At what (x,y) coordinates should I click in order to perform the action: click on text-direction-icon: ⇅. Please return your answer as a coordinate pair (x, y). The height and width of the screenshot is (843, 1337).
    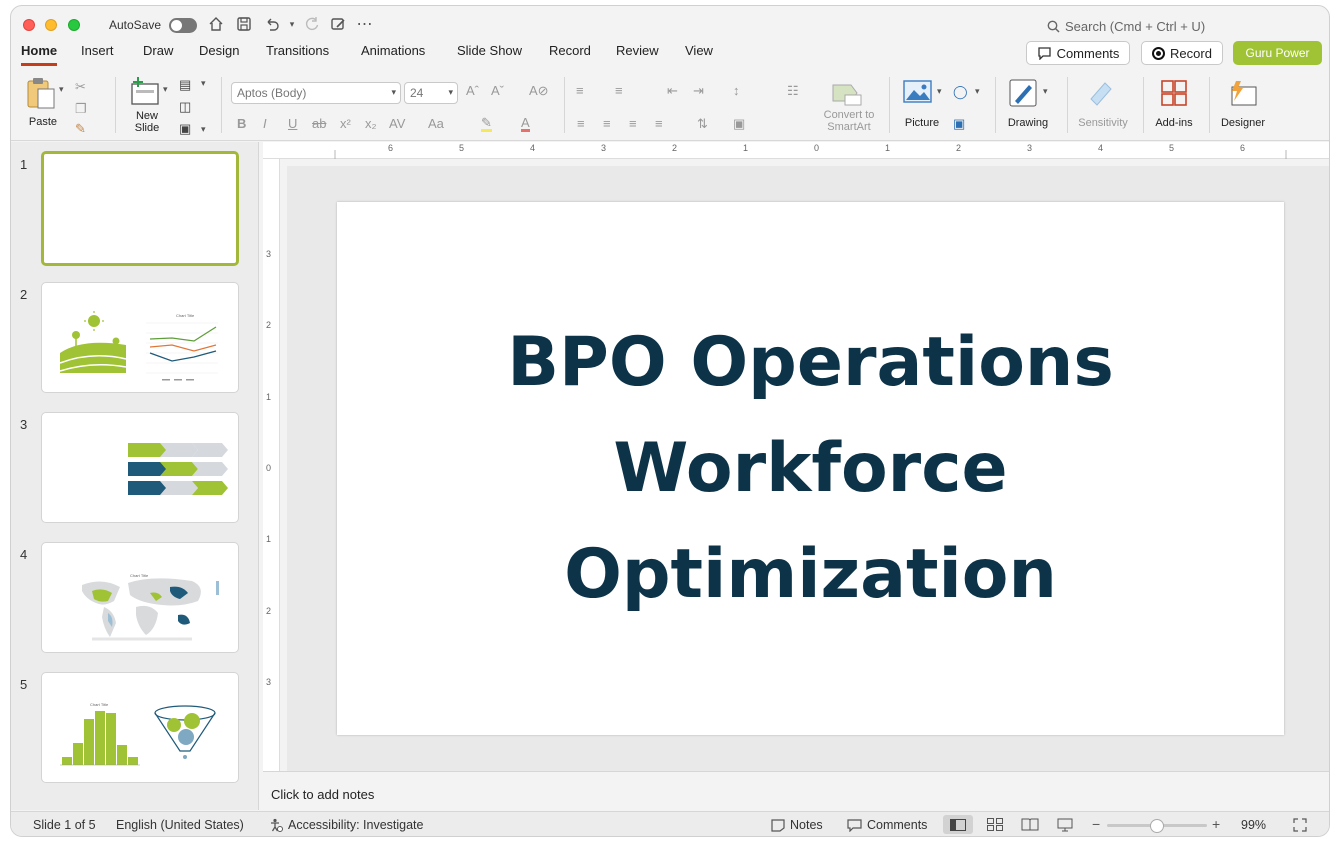
    Looking at the image, I should click on (702, 123).